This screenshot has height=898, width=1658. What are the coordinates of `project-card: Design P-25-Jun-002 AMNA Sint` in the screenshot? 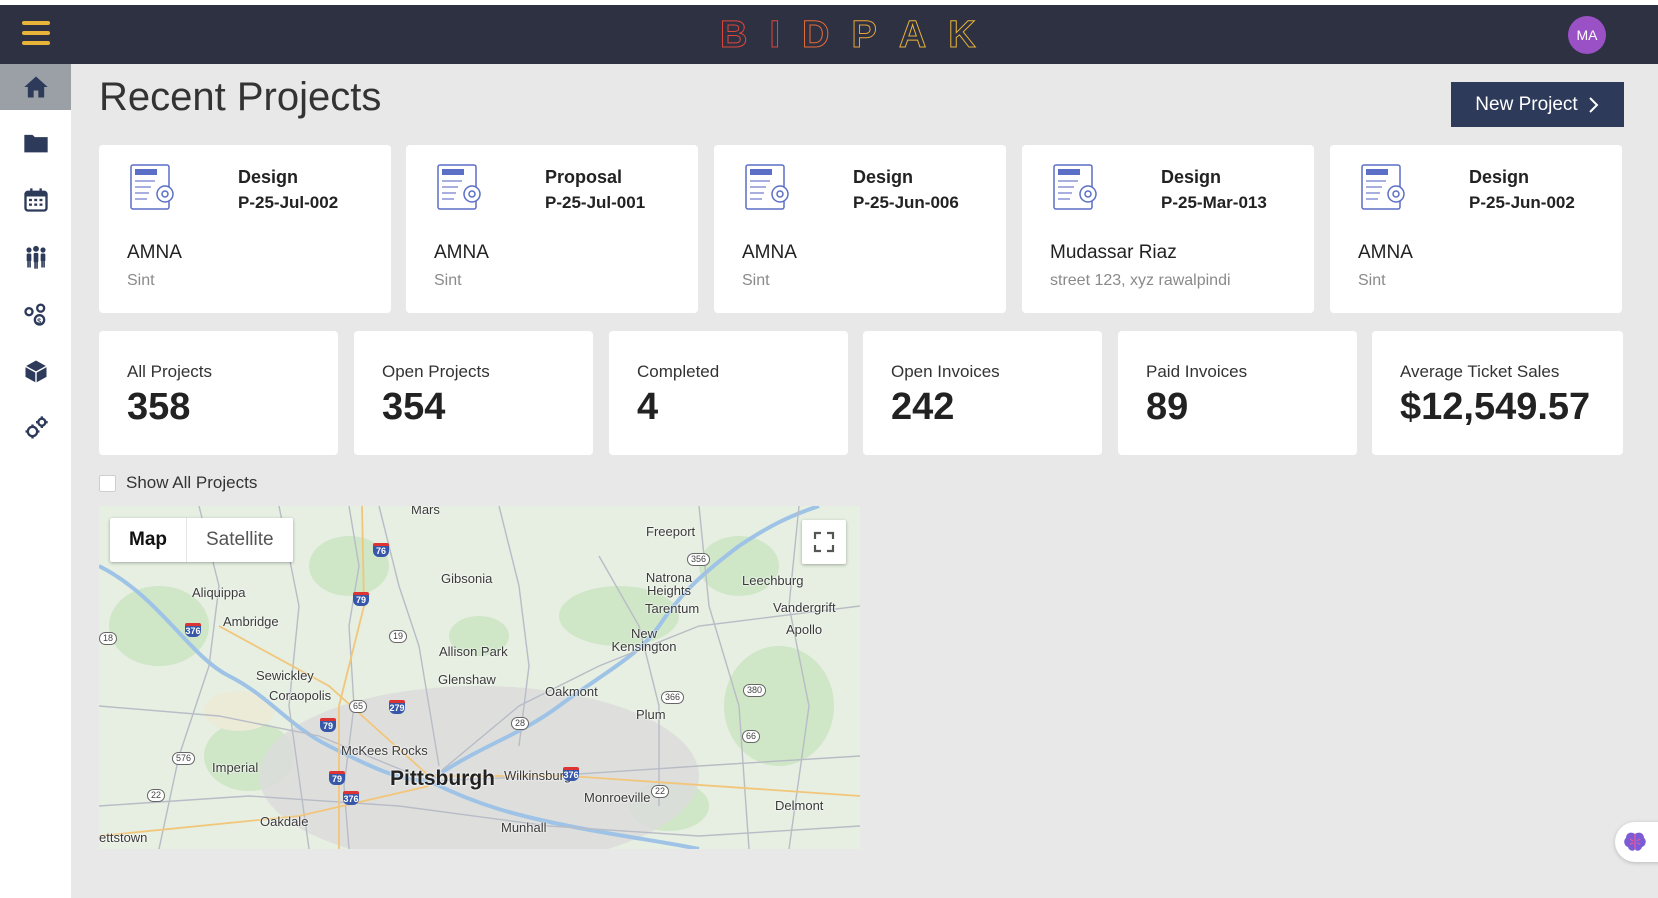 It's located at (1476, 229).